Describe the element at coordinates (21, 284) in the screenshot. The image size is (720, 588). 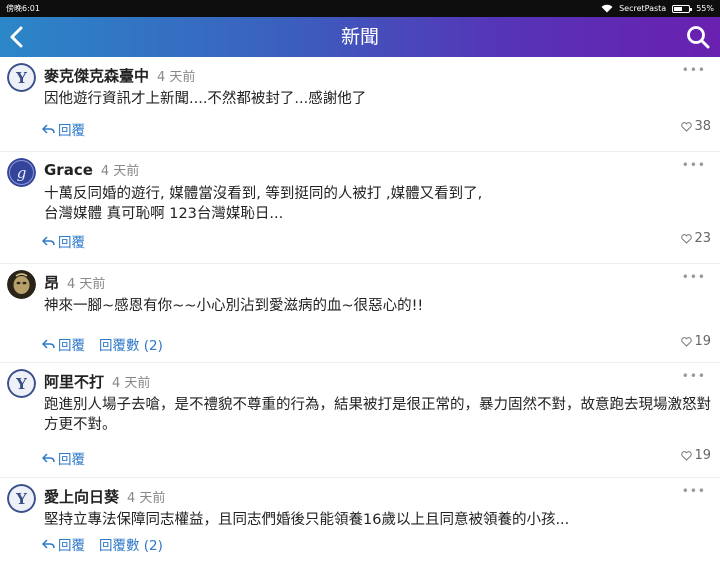
I see `avatar` at that location.